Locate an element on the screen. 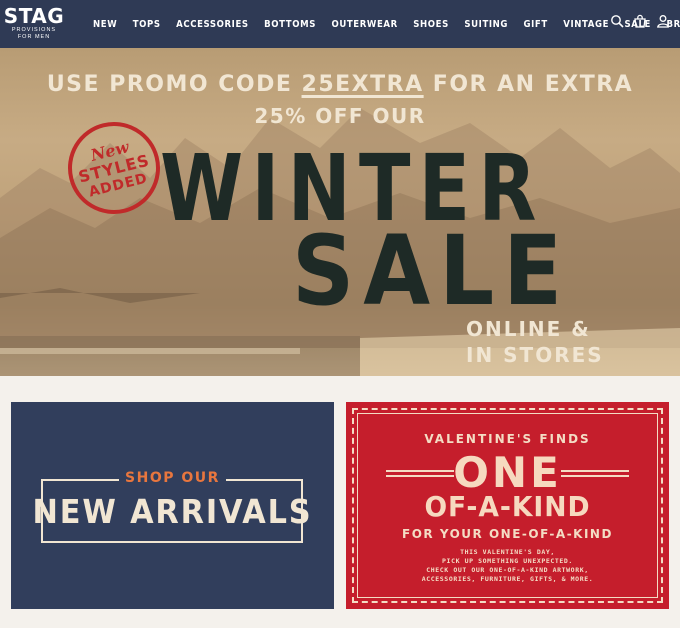 This screenshot has height=628, width=680. of-a-kind-title: OF-A-KIND is located at coordinates (507, 506).